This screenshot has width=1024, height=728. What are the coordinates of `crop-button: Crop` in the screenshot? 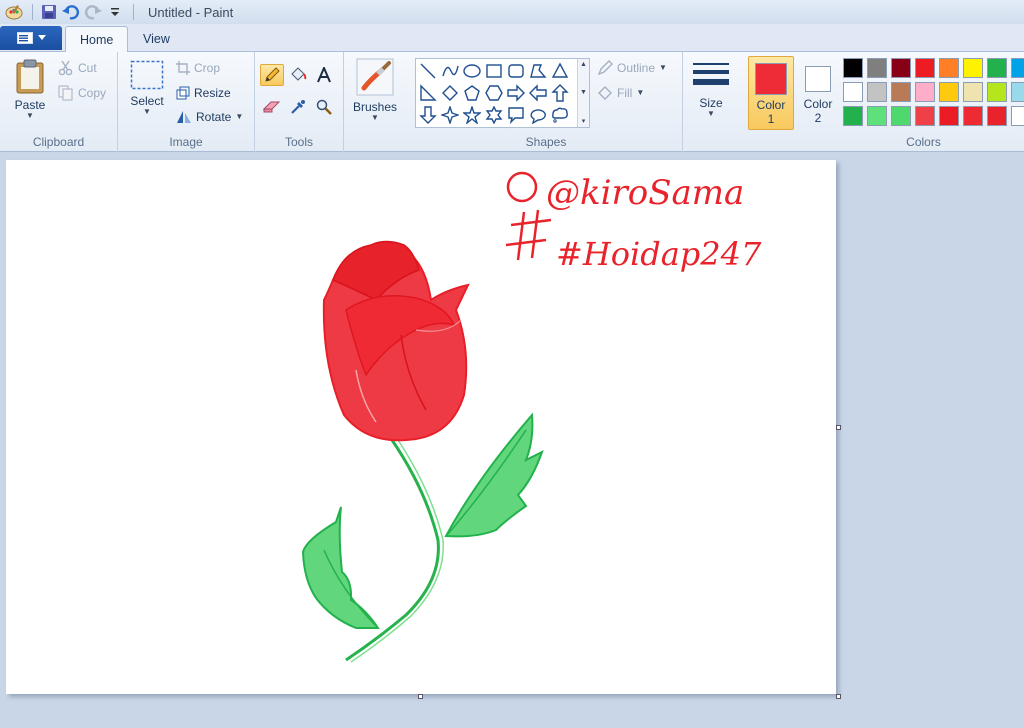 It's located at (198, 68).